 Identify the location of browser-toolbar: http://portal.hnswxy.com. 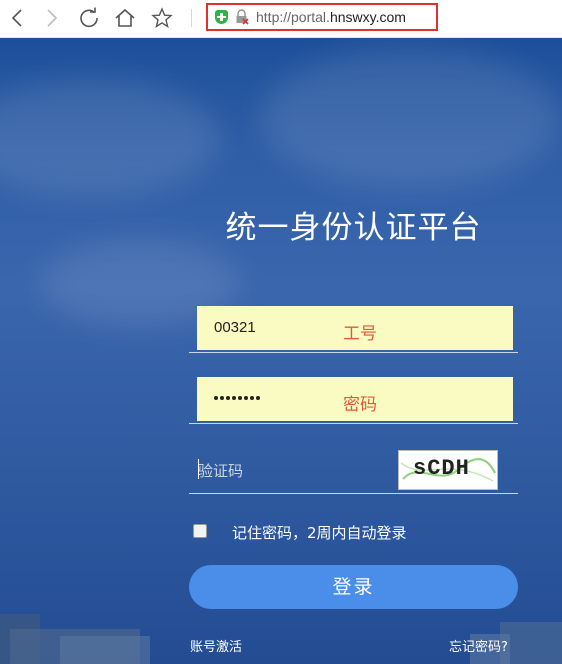
(281, 19).